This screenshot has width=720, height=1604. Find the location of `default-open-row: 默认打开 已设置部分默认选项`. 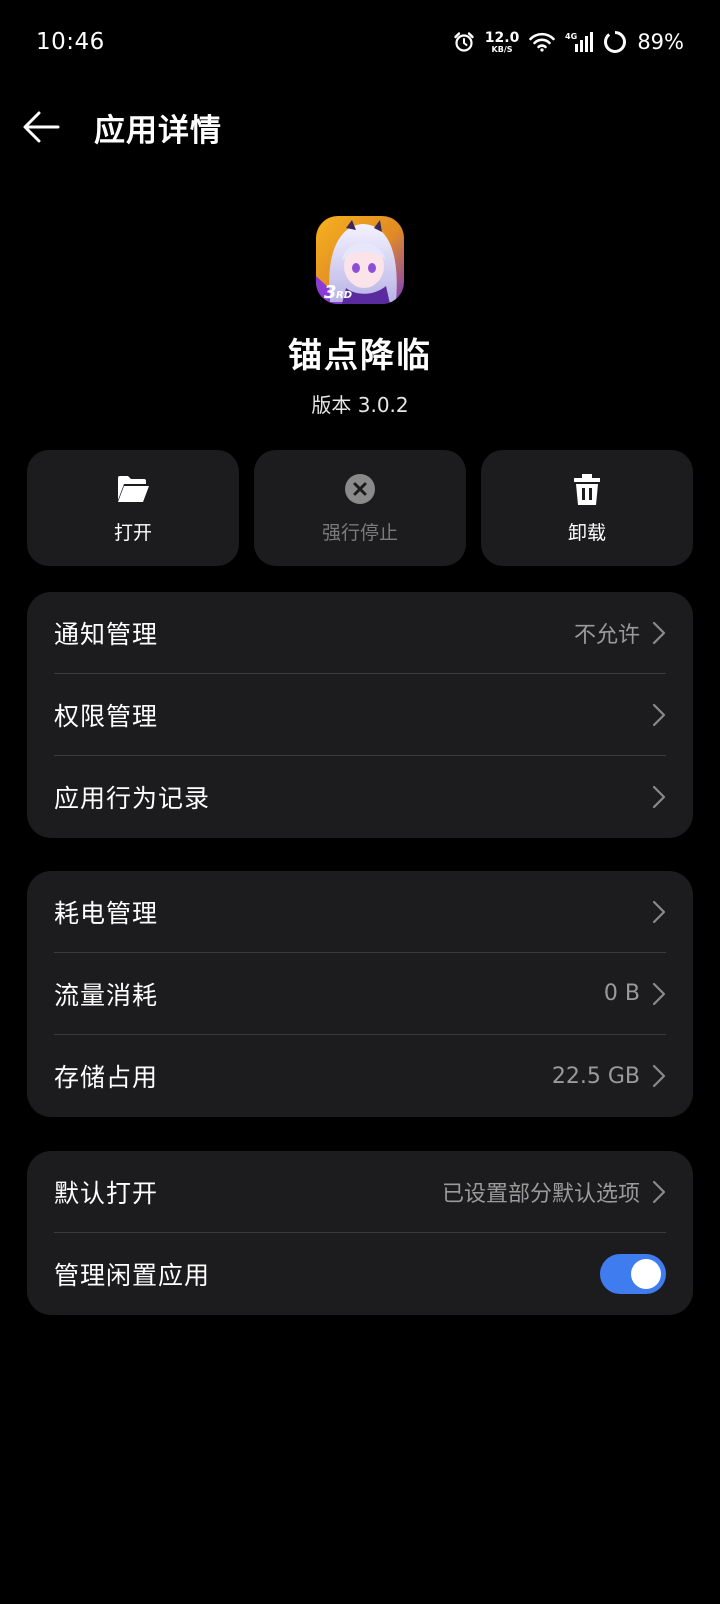

default-open-row: 默认打开 已设置部分默认选项 is located at coordinates (360, 1192).